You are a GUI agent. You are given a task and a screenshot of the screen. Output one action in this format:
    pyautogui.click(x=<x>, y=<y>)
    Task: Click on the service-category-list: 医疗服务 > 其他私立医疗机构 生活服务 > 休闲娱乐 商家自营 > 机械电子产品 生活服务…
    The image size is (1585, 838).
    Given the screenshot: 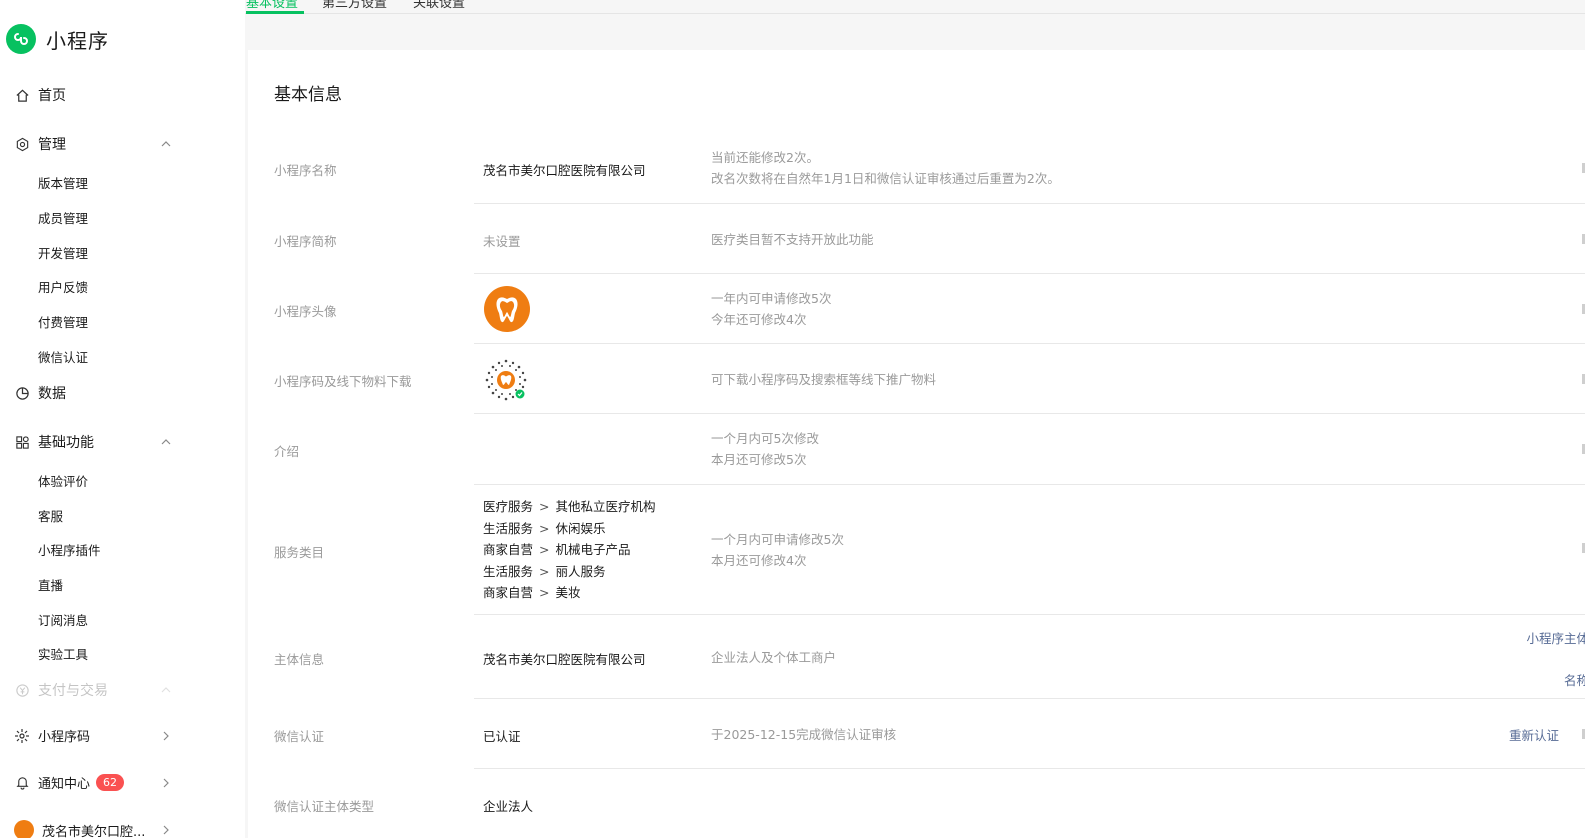 What is the action you would take?
    pyautogui.click(x=569, y=550)
    